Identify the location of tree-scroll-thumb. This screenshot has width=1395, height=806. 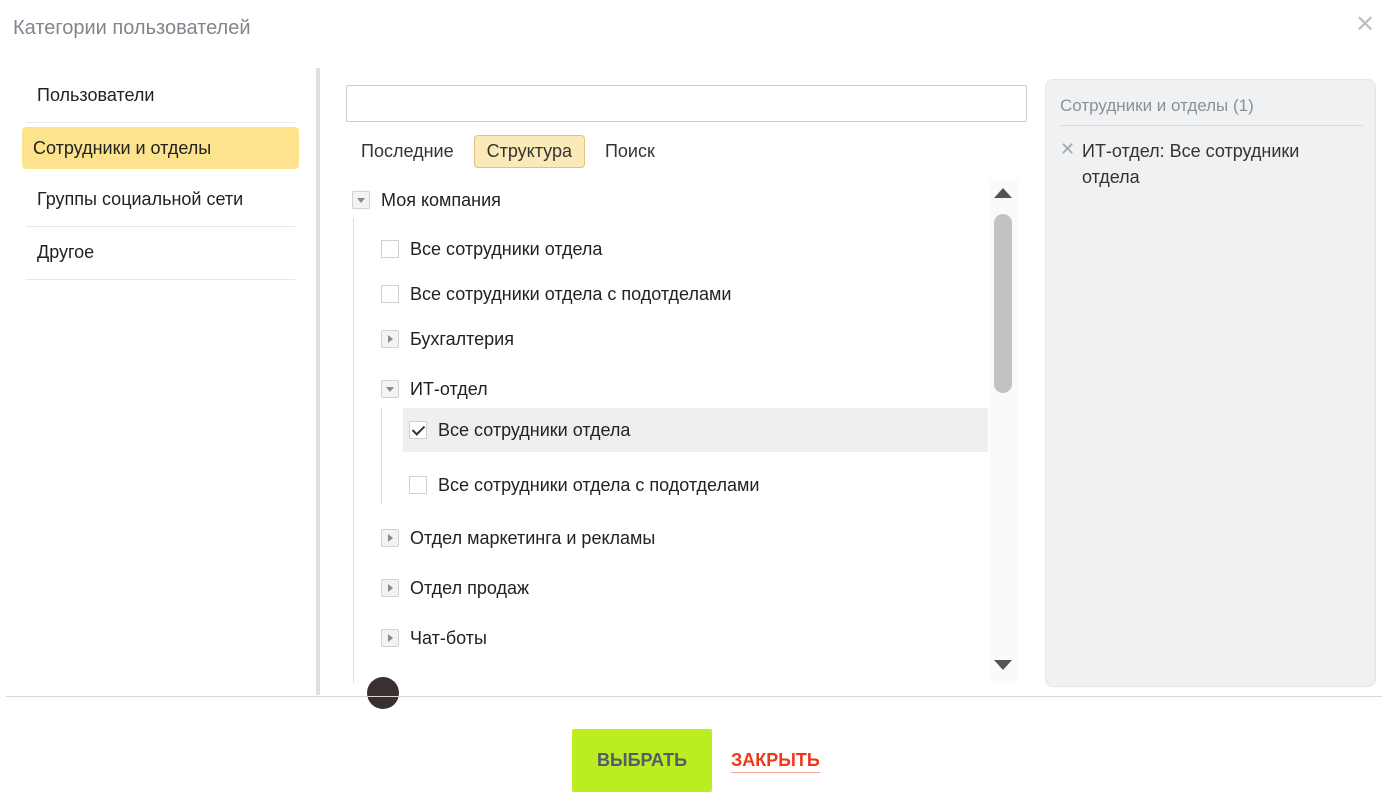
(1003, 303).